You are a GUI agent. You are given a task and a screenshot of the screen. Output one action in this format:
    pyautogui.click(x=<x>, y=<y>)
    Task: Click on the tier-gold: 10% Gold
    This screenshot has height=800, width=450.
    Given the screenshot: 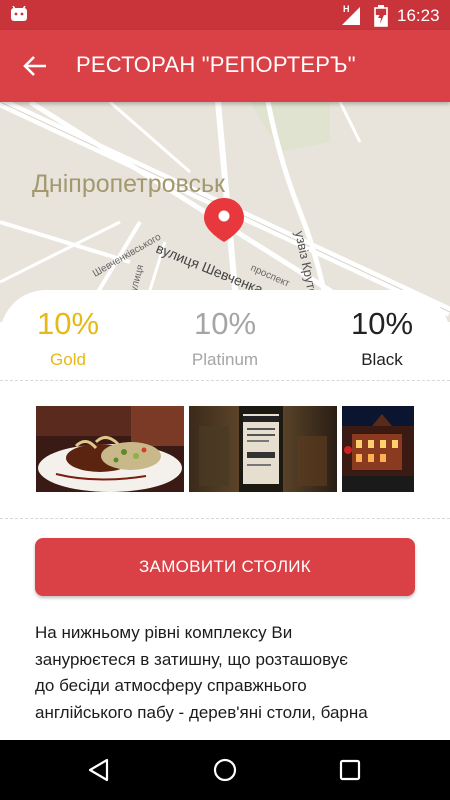 What is the action you would take?
    pyautogui.click(x=68, y=337)
    